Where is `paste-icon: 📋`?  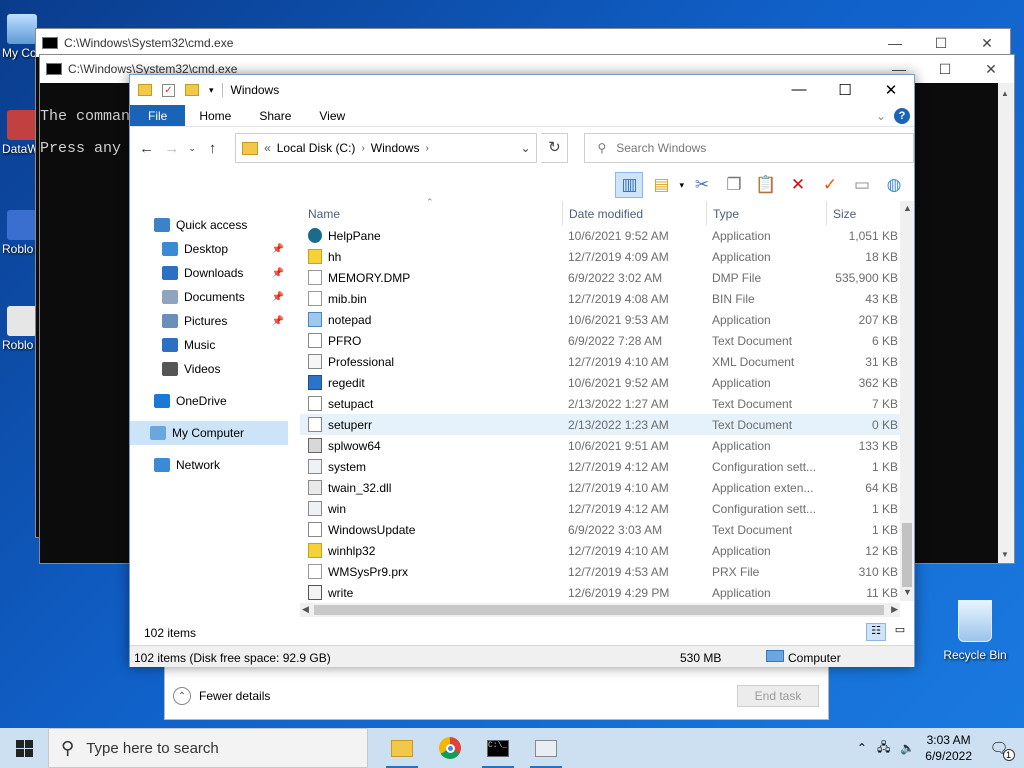
paste-icon: 📋 is located at coordinates (766, 185).